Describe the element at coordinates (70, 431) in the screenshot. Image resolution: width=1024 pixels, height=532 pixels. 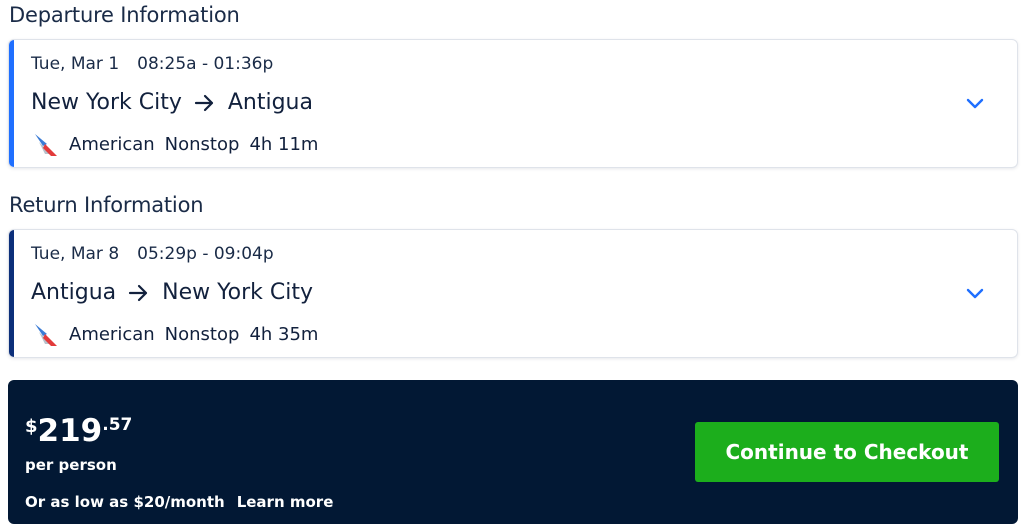
I see `price-dollars: 219` at that location.